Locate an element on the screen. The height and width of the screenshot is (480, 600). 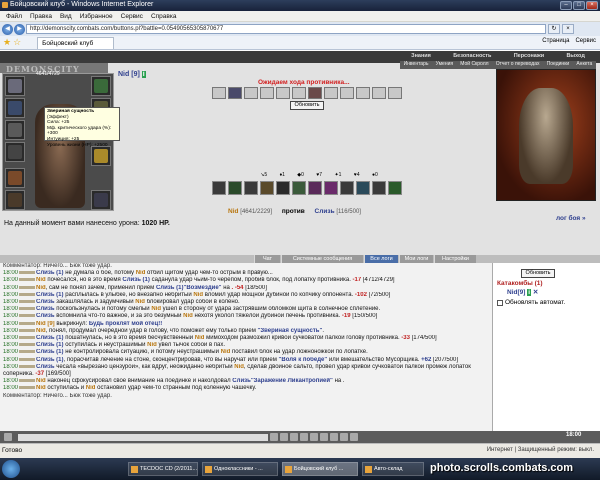
maximize-button: □ is located at coordinates (579, 5).